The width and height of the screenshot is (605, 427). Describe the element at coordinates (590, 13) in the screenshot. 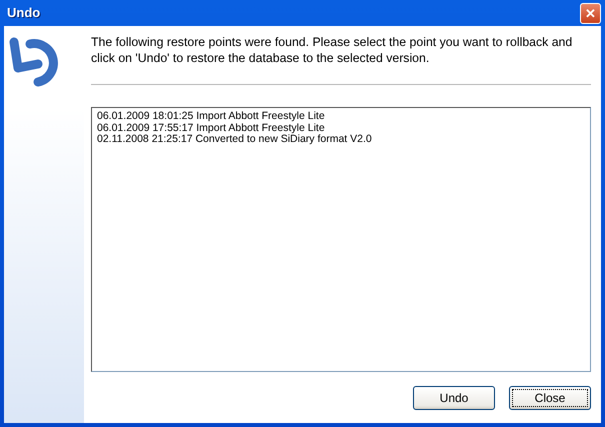

I see `close-button: ✕` at that location.